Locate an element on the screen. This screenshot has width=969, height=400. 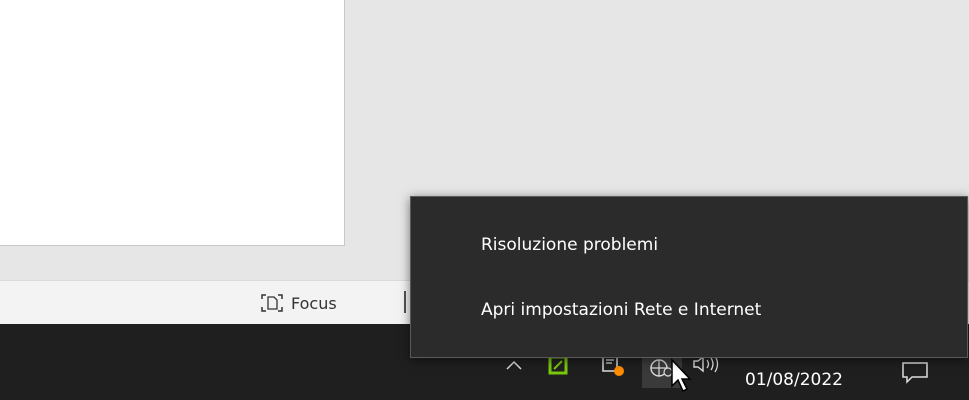
menu-item-troubleshoot: Risoluzione problemi is located at coordinates (689, 245).